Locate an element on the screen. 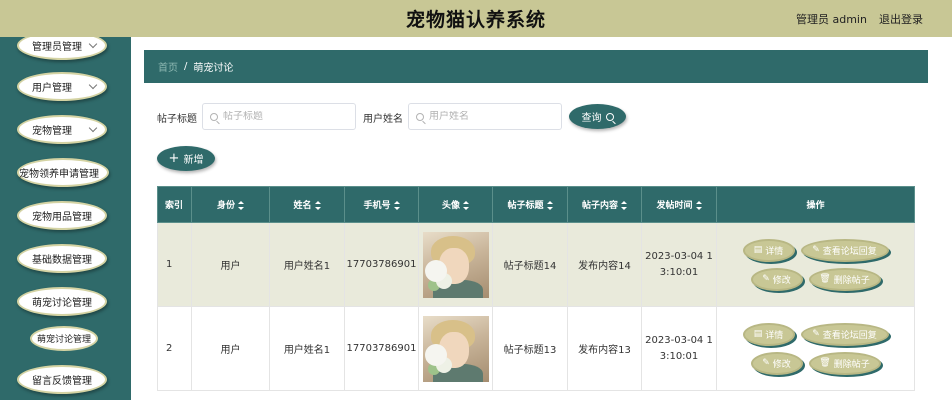  column-header-actions: 操作 is located at coordinates (815, 204).